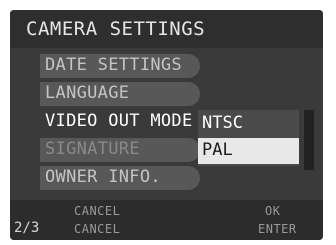  I want to click on menu-item-label: LANGUAGE, so click(87, 93).